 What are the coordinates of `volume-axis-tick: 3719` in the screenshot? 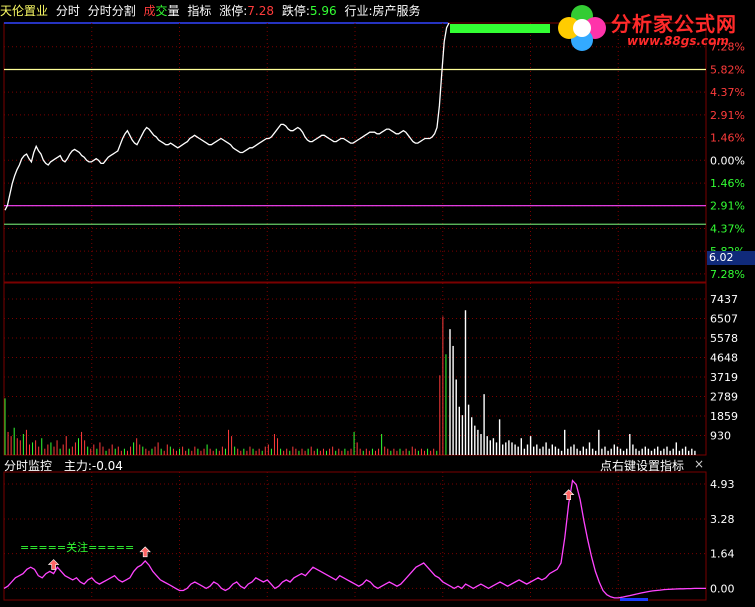 It's located at (724, 377).